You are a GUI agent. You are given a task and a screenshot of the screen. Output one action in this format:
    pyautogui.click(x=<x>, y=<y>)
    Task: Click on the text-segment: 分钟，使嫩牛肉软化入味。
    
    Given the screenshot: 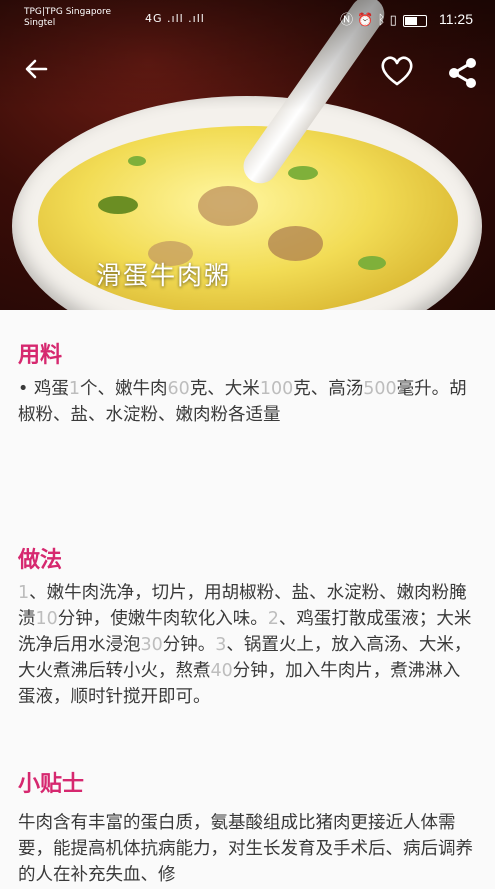 What is the action you would take?
    pyautogui.click(x=162, y=619)
    